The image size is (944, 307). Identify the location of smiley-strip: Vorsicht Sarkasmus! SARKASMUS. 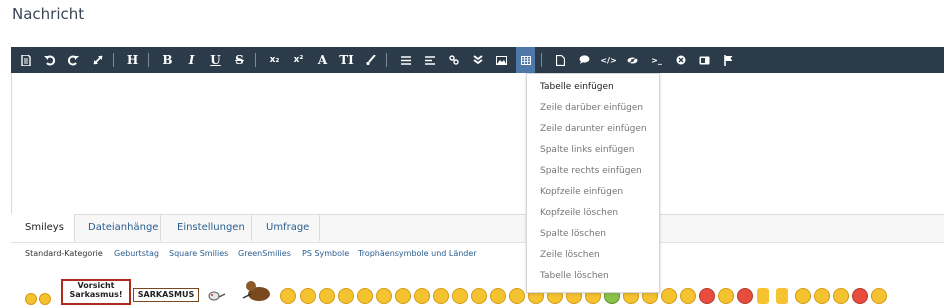
(477, 285).